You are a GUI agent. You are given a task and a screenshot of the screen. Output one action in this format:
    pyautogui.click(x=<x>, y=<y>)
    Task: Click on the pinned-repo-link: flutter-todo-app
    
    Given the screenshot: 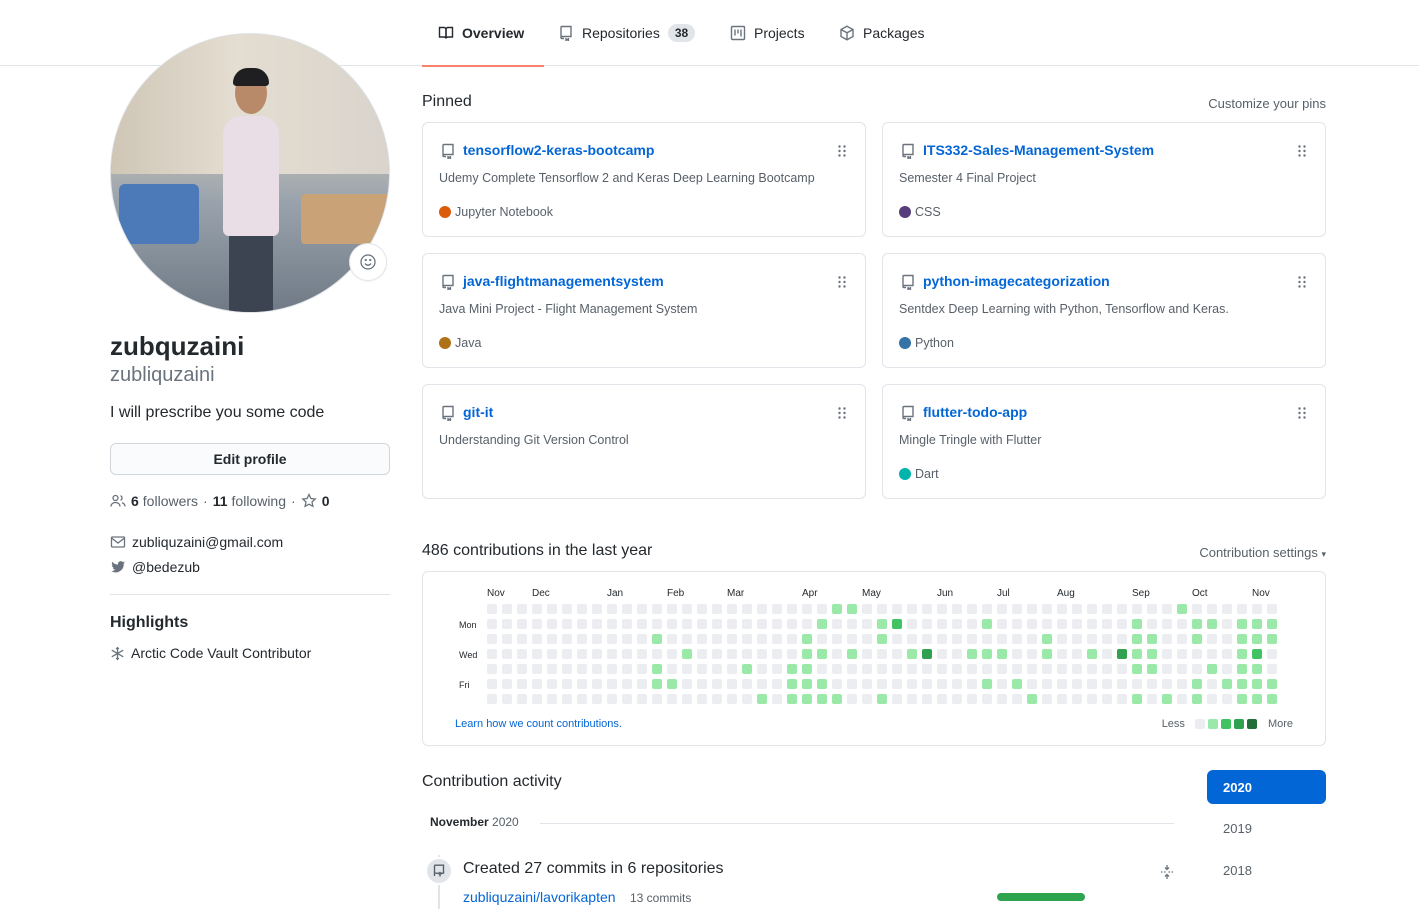 What is the action you would take?
    pyautogui.click(x=975, y=412)
    